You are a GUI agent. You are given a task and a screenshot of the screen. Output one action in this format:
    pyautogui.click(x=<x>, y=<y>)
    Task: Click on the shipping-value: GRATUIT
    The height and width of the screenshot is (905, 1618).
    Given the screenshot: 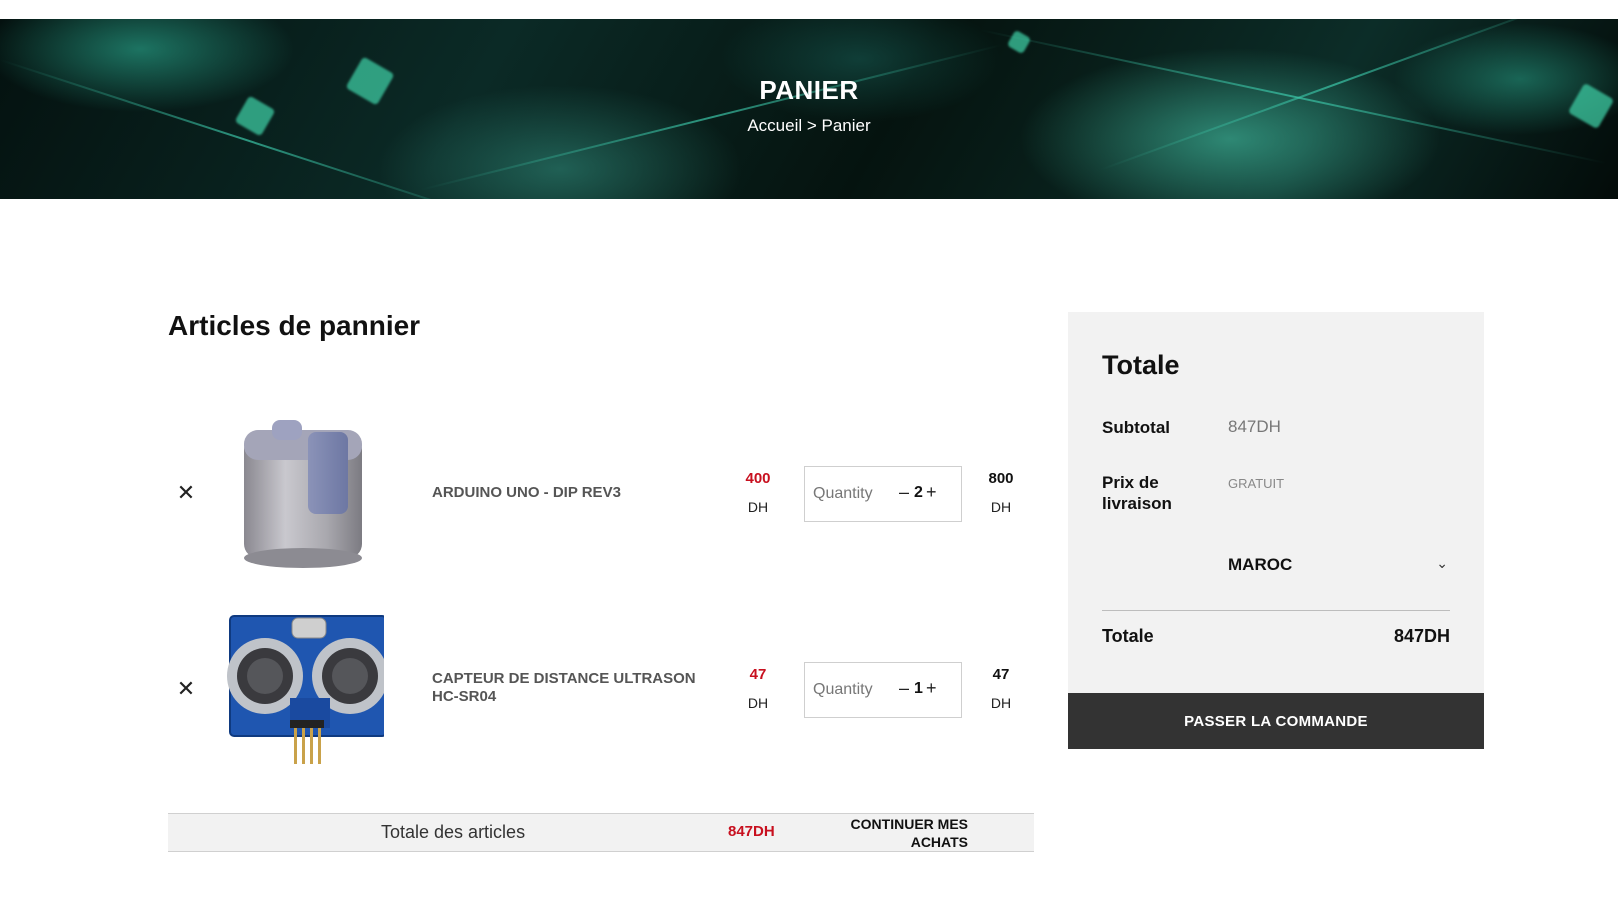 What is the action you would take?
    pyautogui.click(x=1256, y=483)
    